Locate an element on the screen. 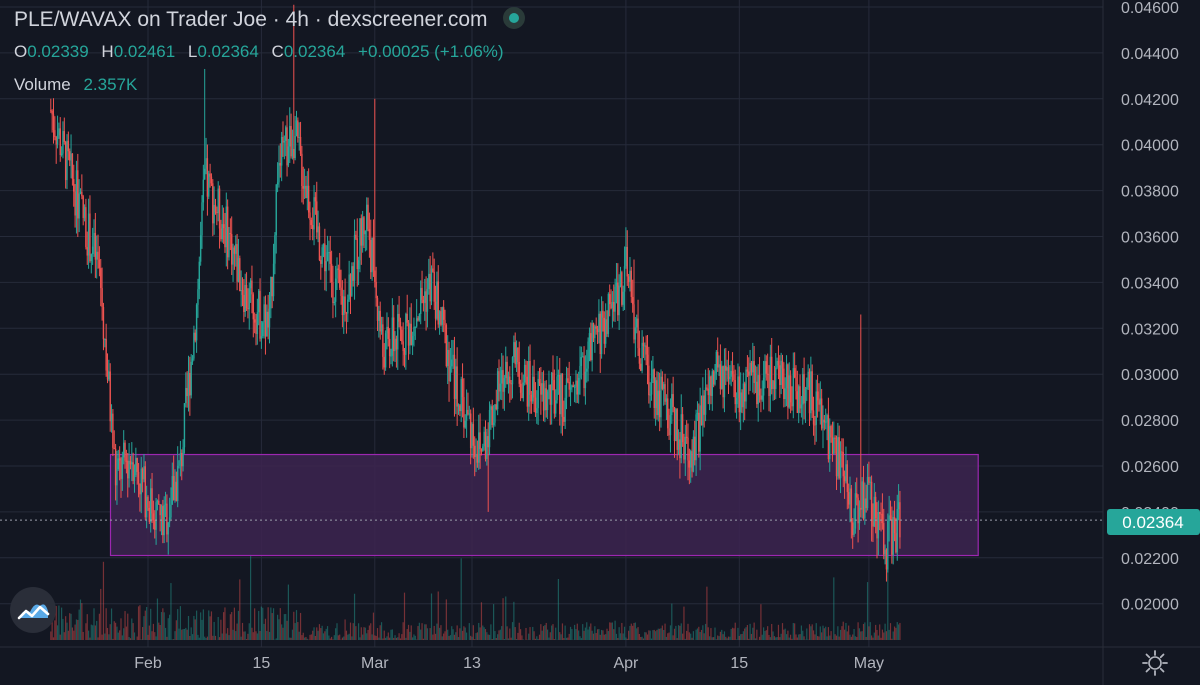  gear-icon is located at coordinates (1155, 663).